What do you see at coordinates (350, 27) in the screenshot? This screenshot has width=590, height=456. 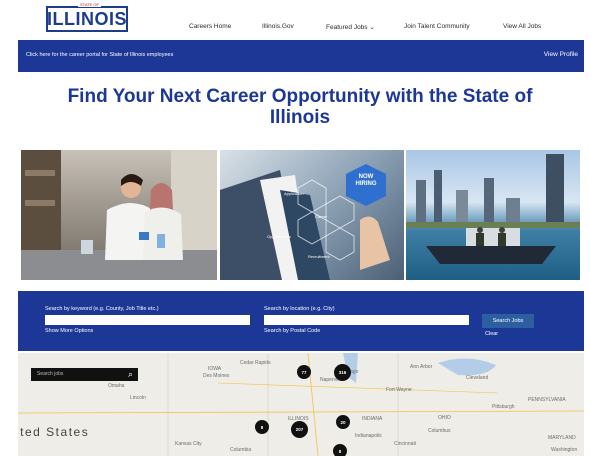 I see `nav-featured-jobs: Featured Jobs ⌄` at bounding box center [350, 27].